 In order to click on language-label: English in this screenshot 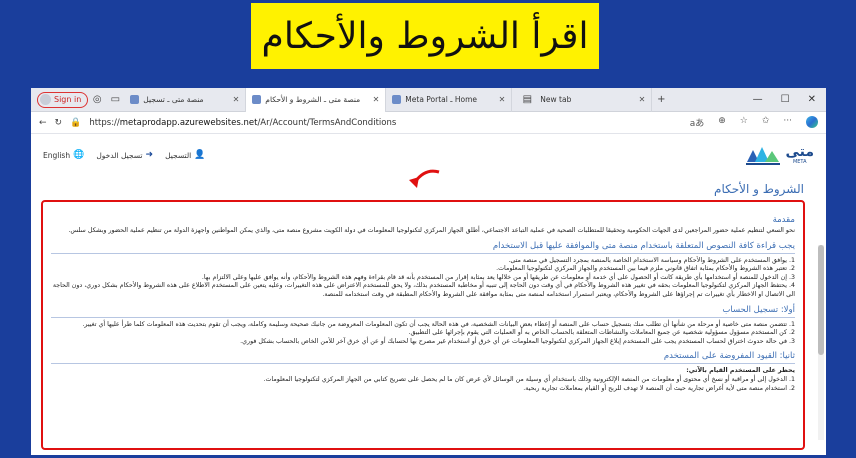, I will do `click(57, 155)`.